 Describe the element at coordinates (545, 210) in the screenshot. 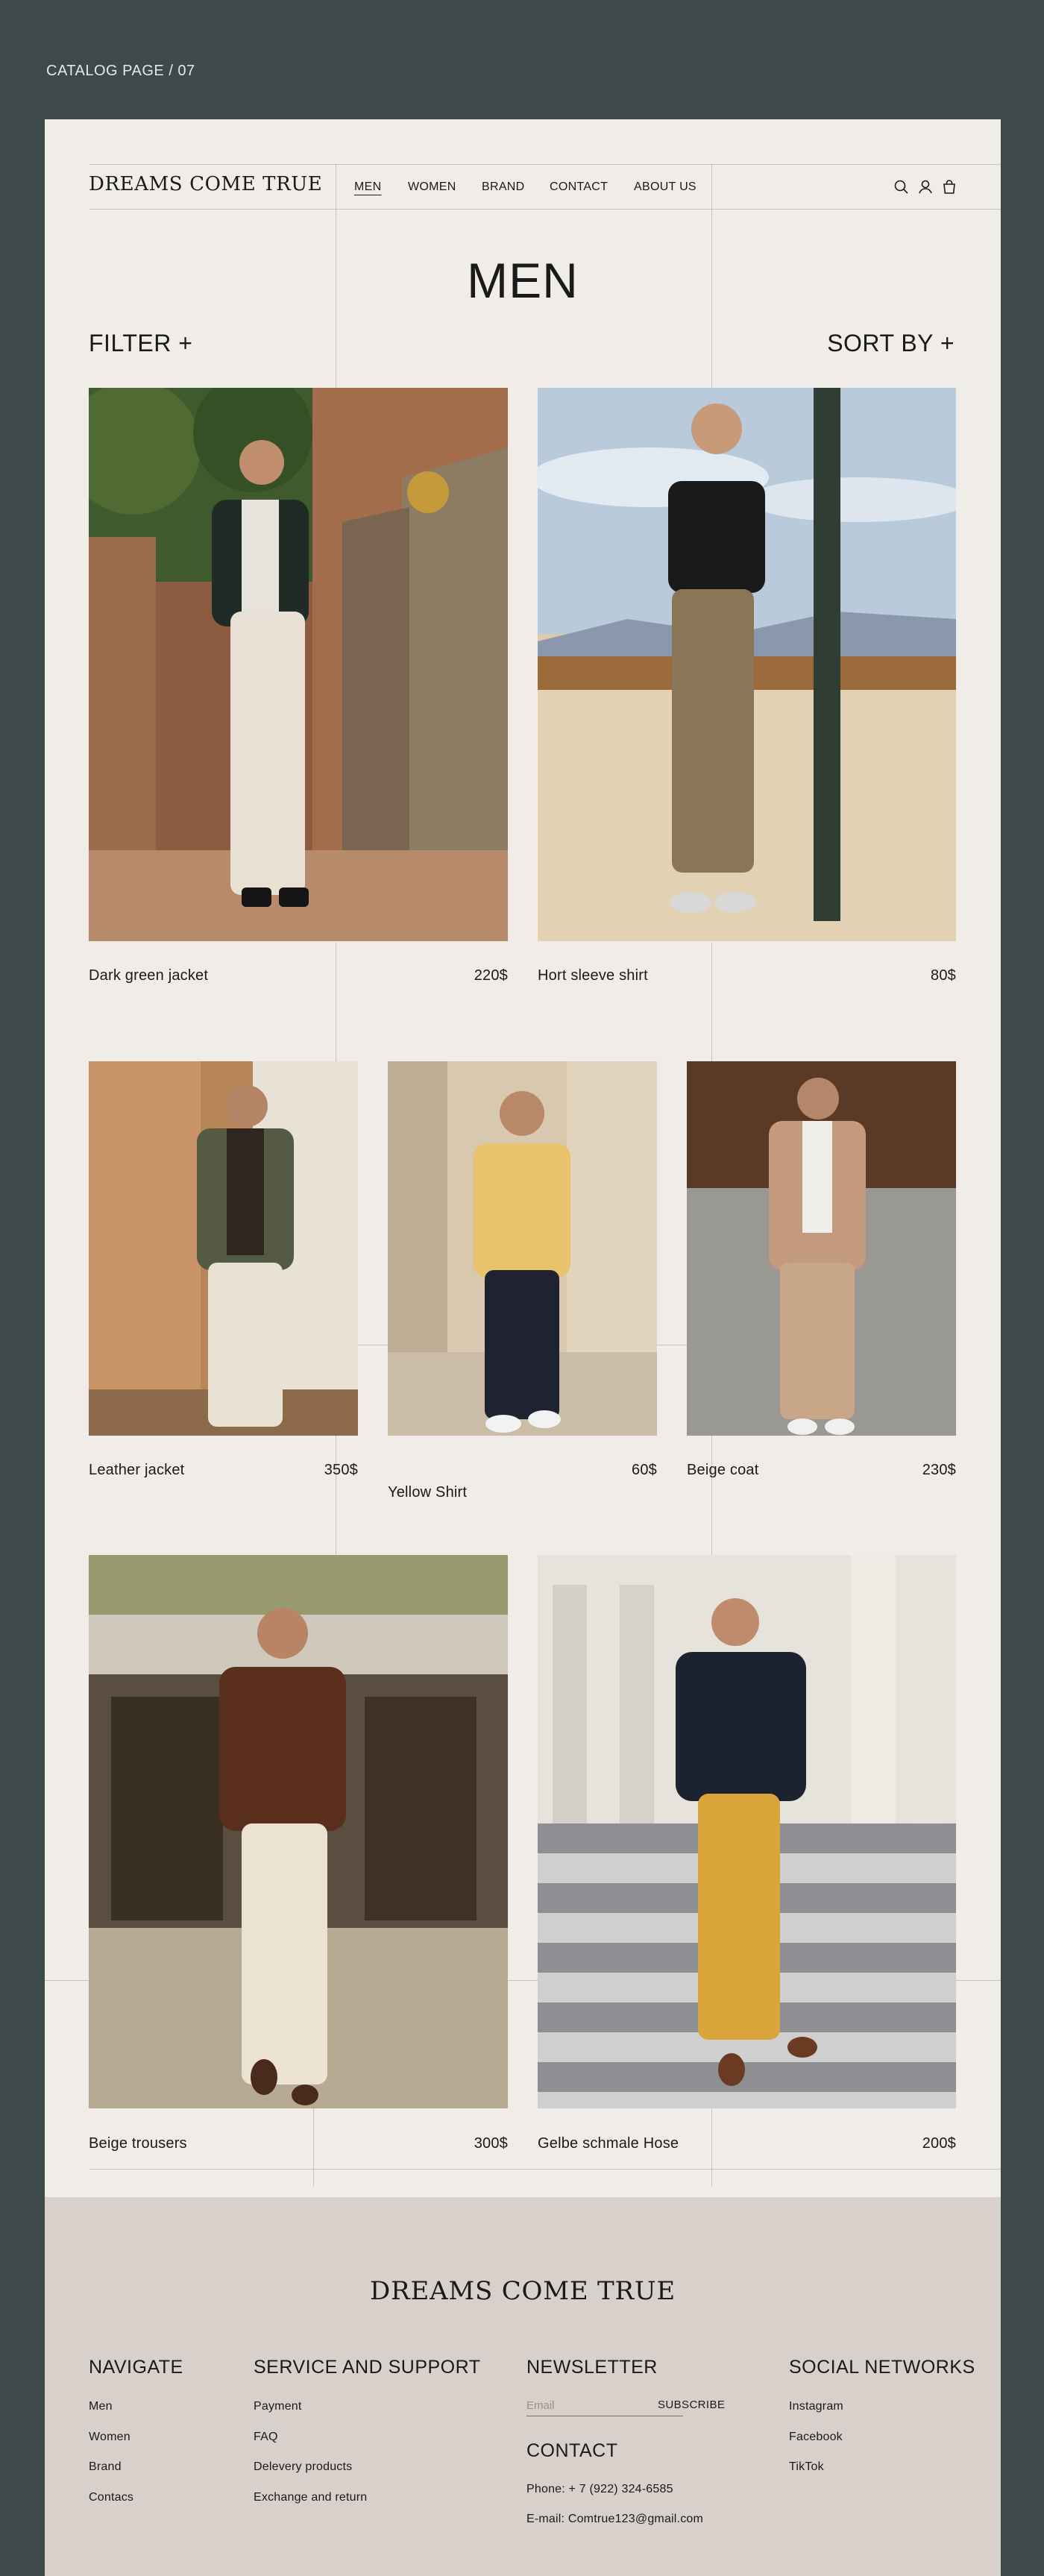

I see `header-divider-bottom` at that location.